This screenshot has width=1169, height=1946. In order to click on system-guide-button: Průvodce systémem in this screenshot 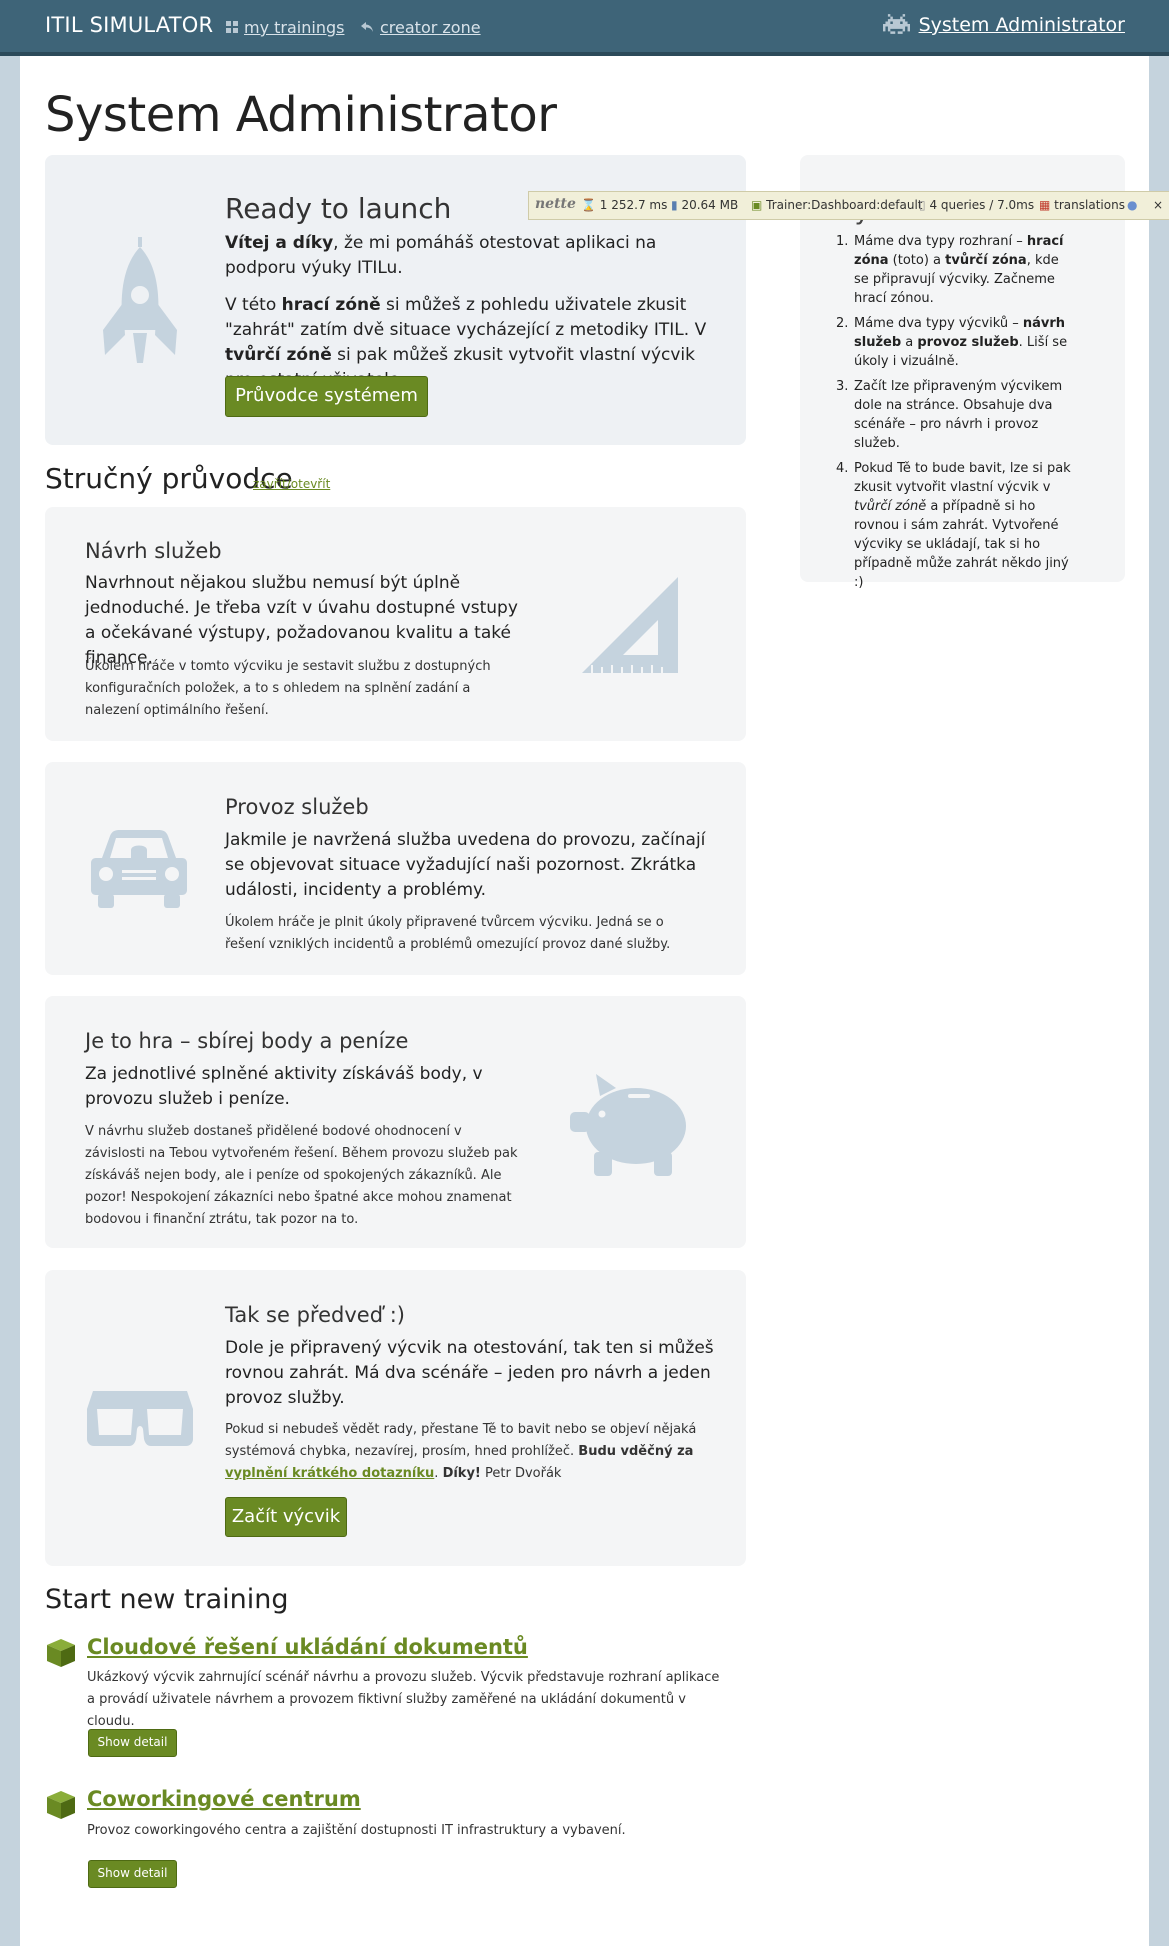, I will do `click(326, 396)`.